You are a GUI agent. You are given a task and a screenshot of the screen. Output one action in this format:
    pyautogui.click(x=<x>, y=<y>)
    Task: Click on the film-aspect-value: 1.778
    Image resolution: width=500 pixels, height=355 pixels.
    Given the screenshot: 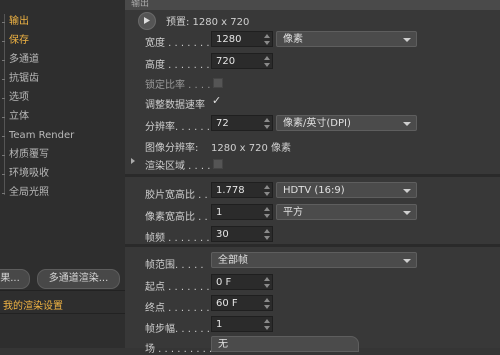 What is the action you would take?
    pyautogui.click(x=230, y=190)
    